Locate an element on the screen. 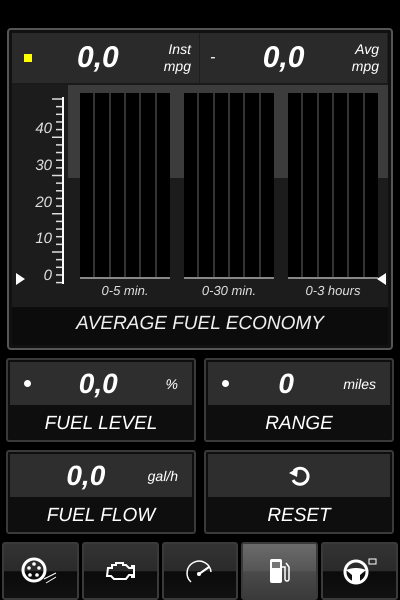 The image size is (400, 600). tile-label: RANGE is located at coordinates (299, 423).